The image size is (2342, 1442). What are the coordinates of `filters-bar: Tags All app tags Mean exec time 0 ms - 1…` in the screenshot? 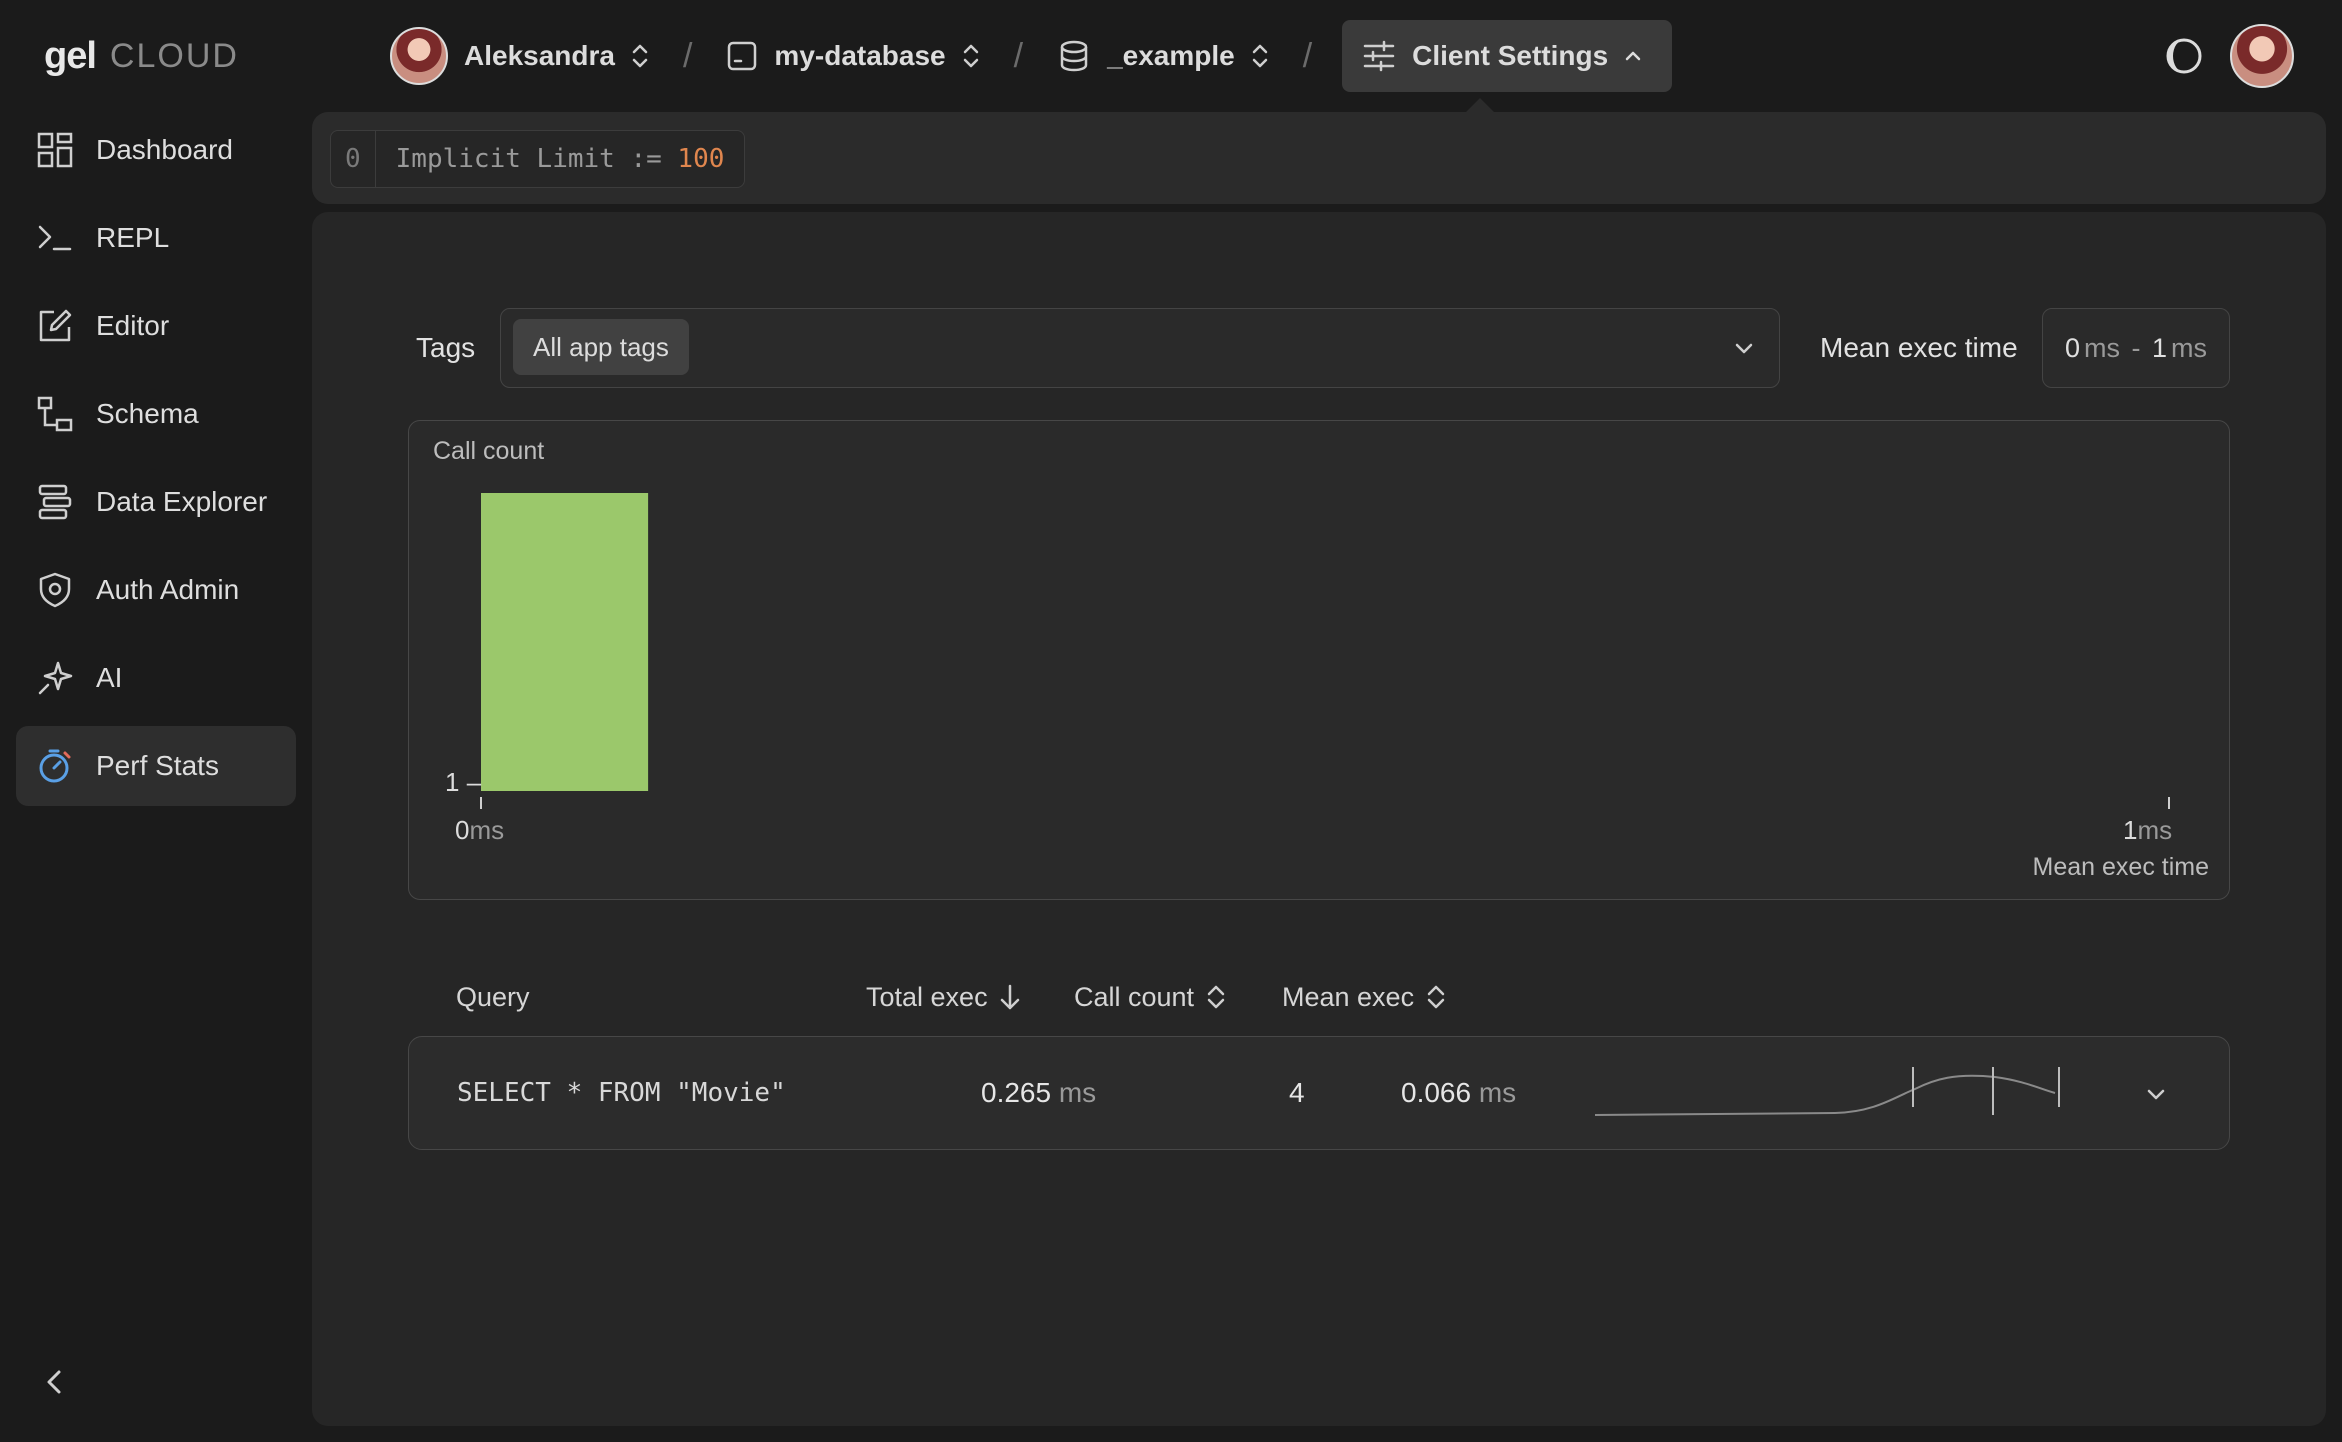 It's located at (1325, 348).